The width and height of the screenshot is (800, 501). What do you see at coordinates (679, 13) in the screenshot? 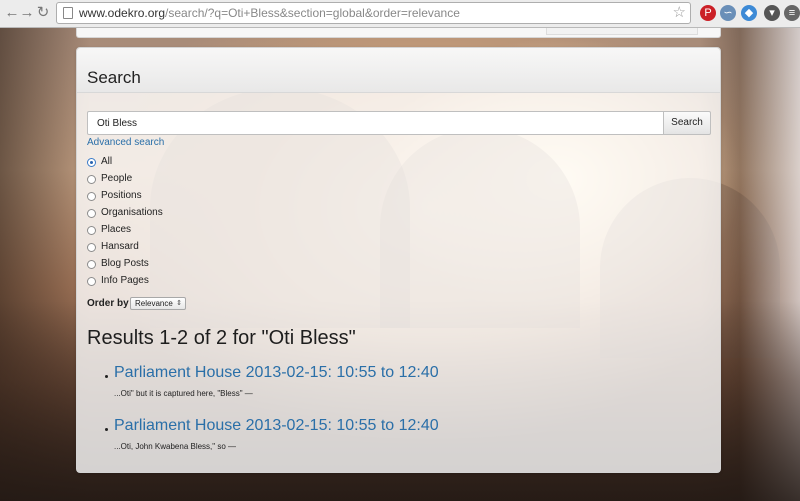
I see `bookmark-star-icon: ☆` at bounding box center [679, 13].